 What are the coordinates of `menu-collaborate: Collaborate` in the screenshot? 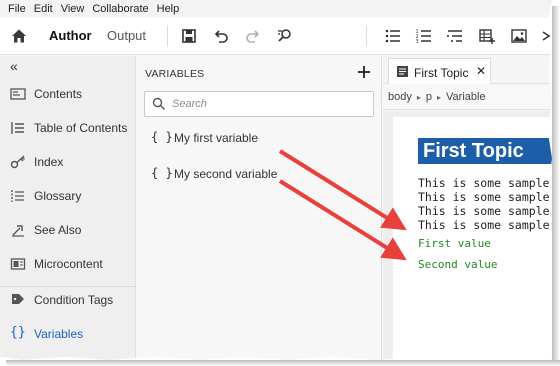 It's located at (120, 9).